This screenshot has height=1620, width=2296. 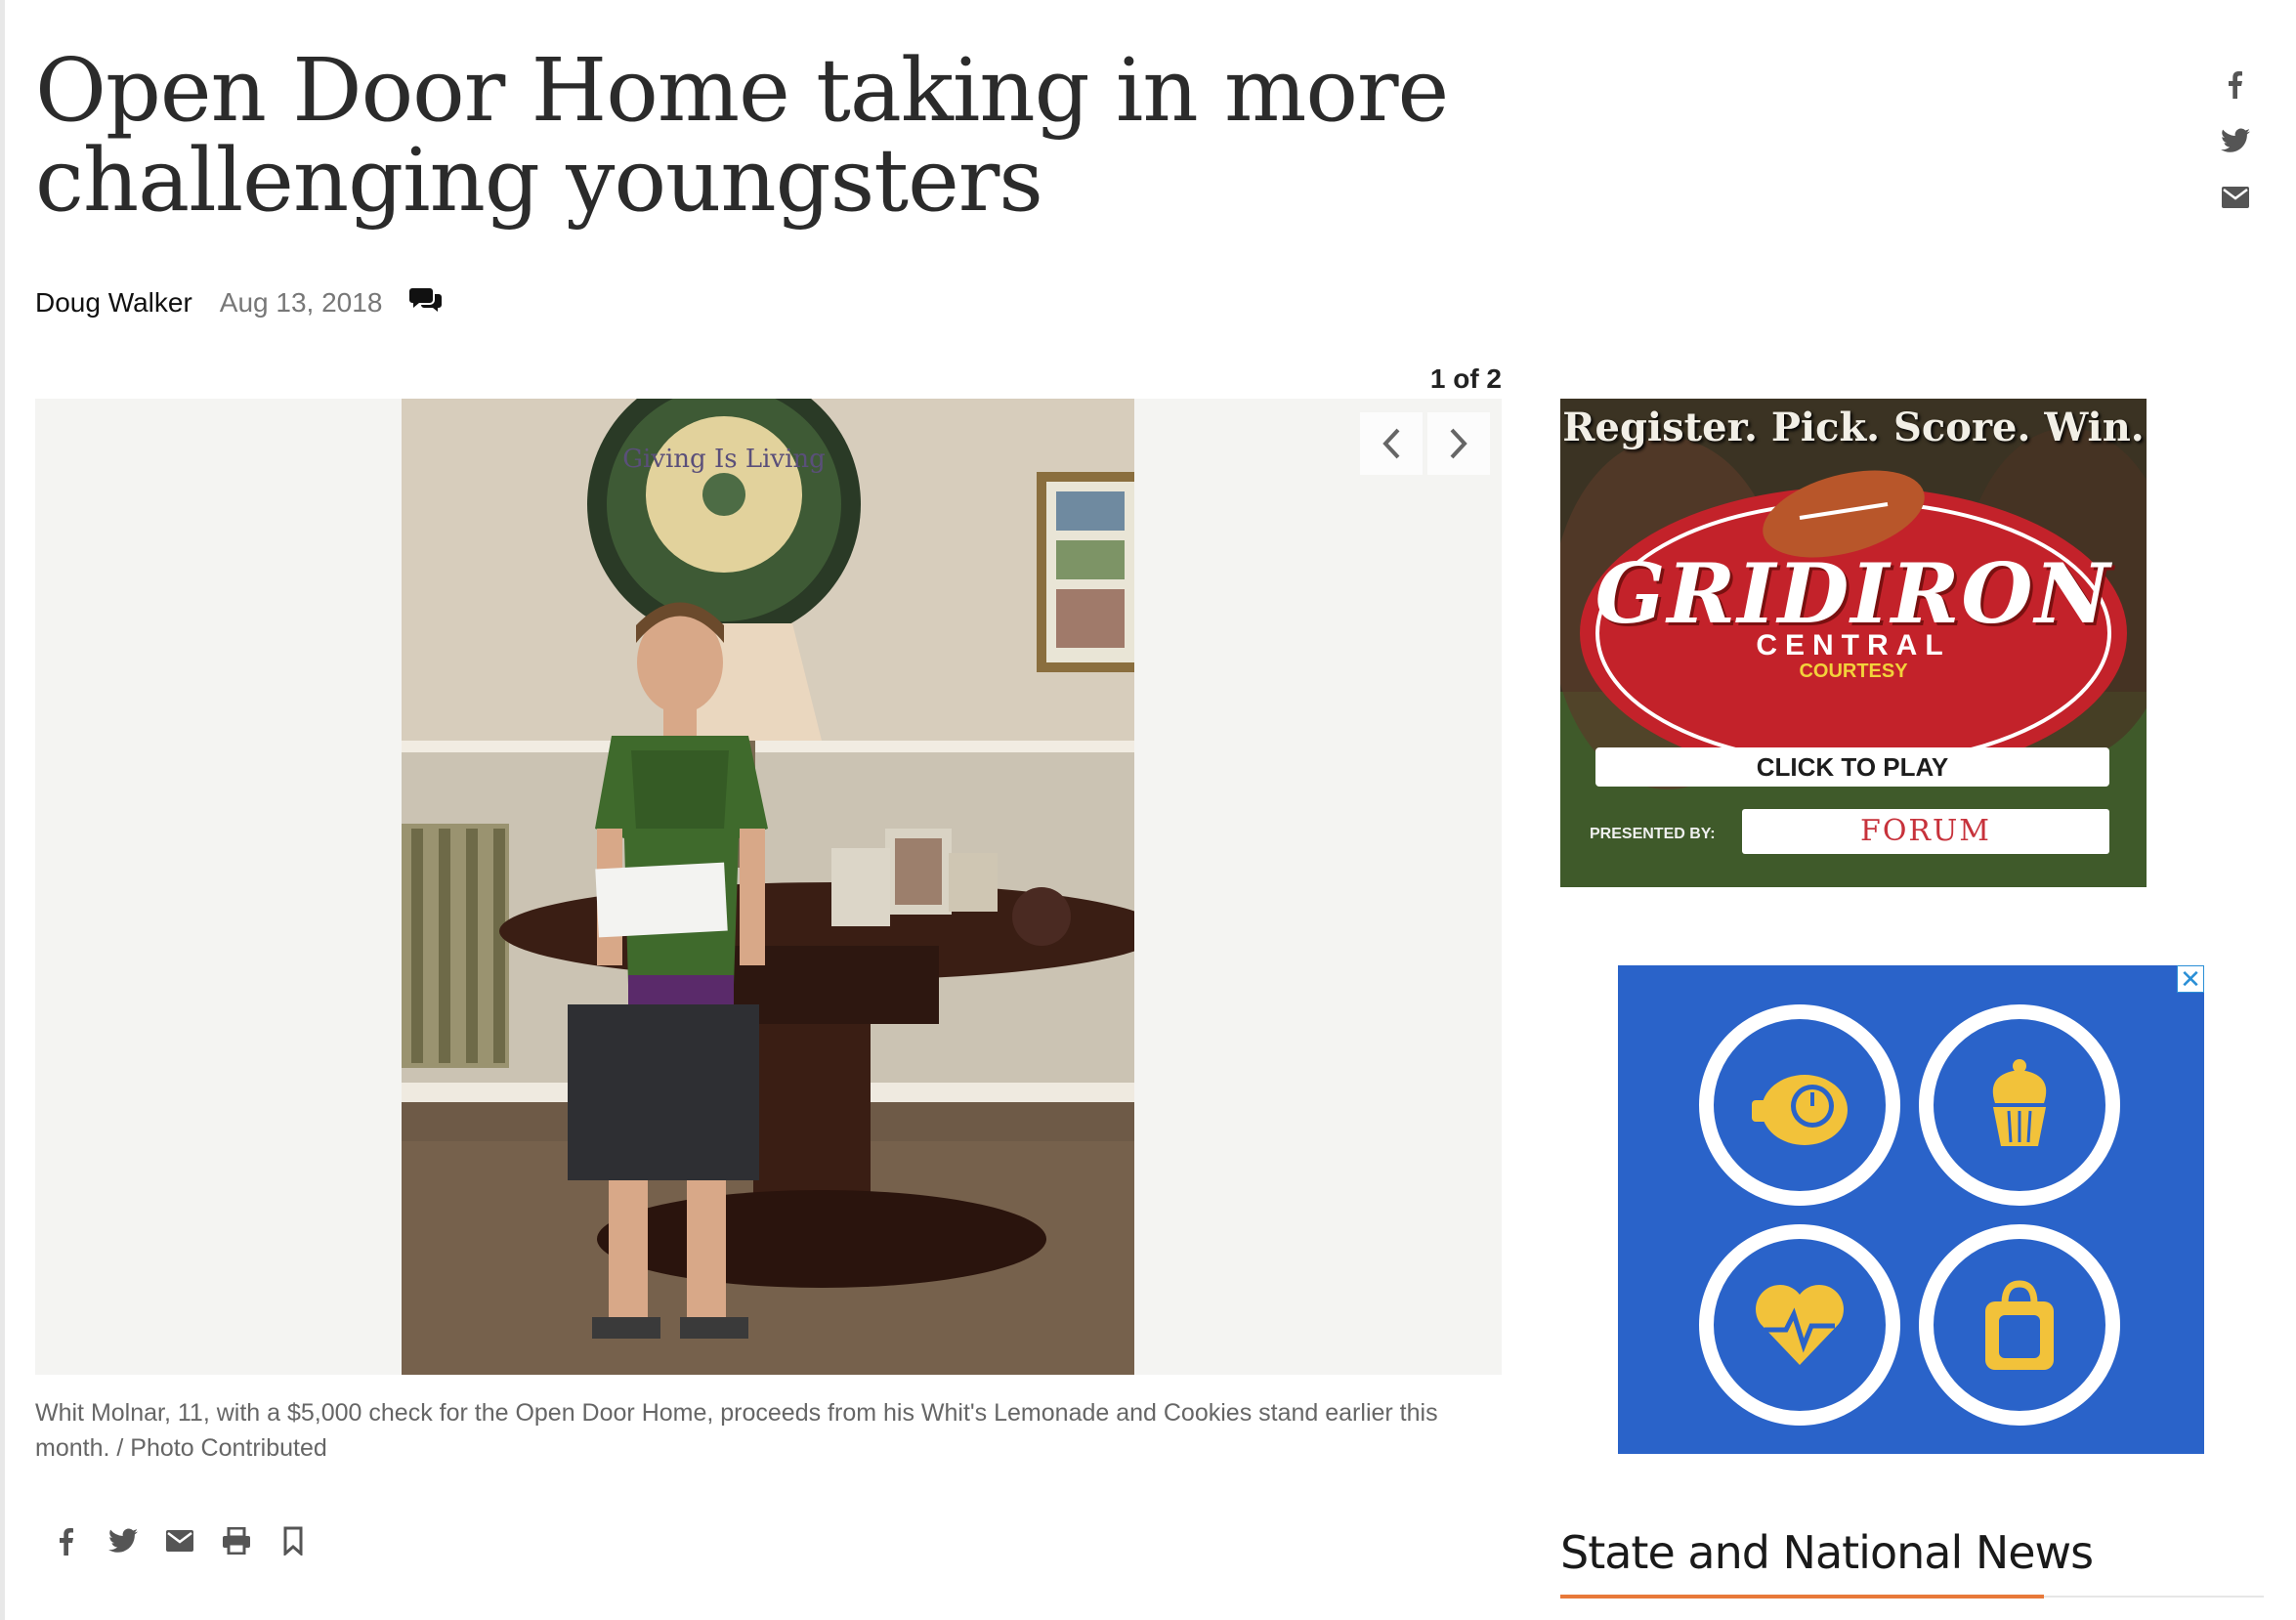 What do you see at coordinates (1800, 1105) in the screenshot?
I see `food-timer-icon` at bounding box center [1800, 1105].